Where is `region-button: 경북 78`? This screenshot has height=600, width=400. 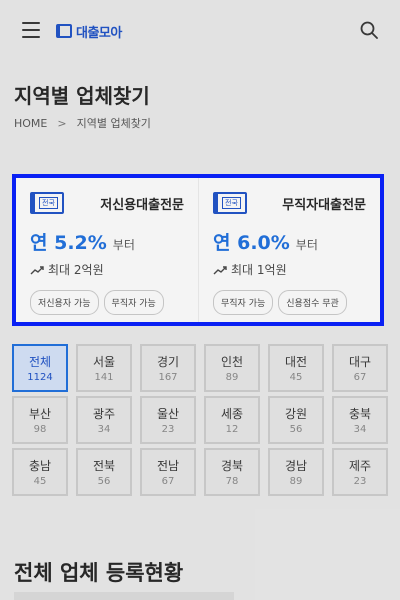
region-button: 경북 78 is located at coordinates (232, 472).